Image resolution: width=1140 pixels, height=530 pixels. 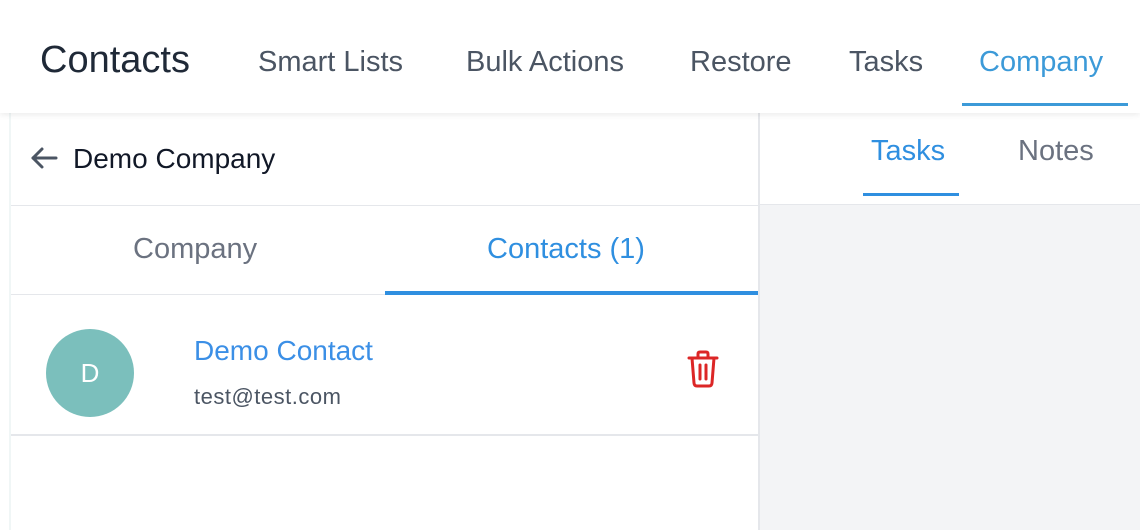 What do you see at coordinates (385, 159) in the screenshot?
I see `company-header: Demo Company` at bounding box center [385, 159].